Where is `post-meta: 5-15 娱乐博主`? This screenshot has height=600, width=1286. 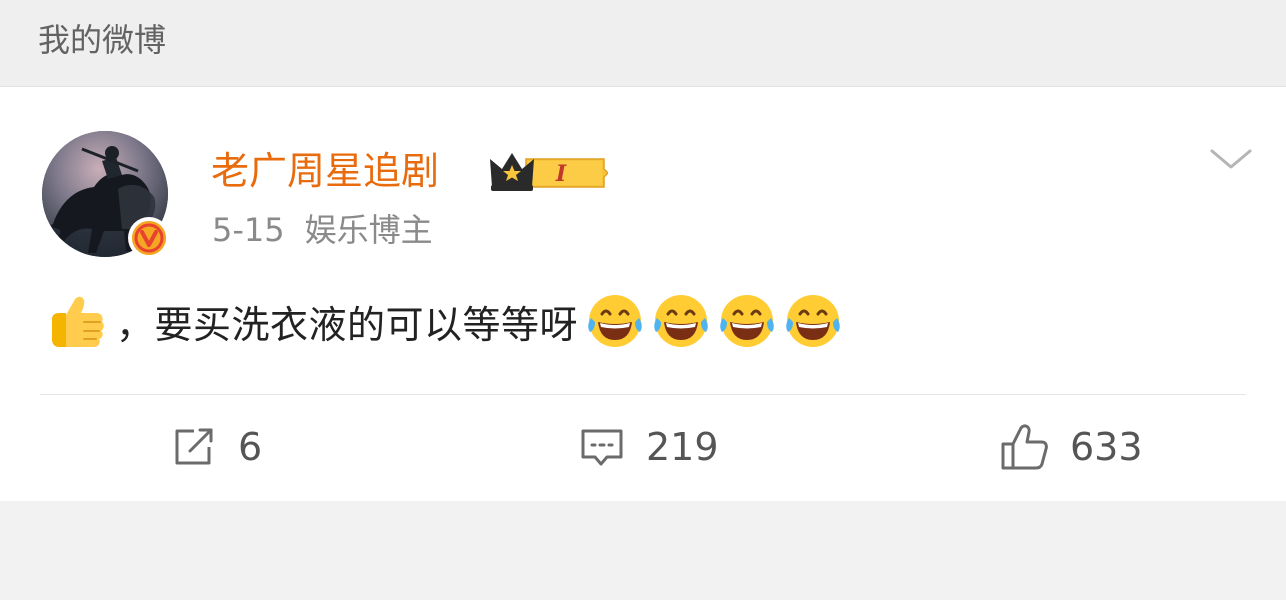
post-meta: 5-15 娱乐博主 is located at coordinates (322, 230).